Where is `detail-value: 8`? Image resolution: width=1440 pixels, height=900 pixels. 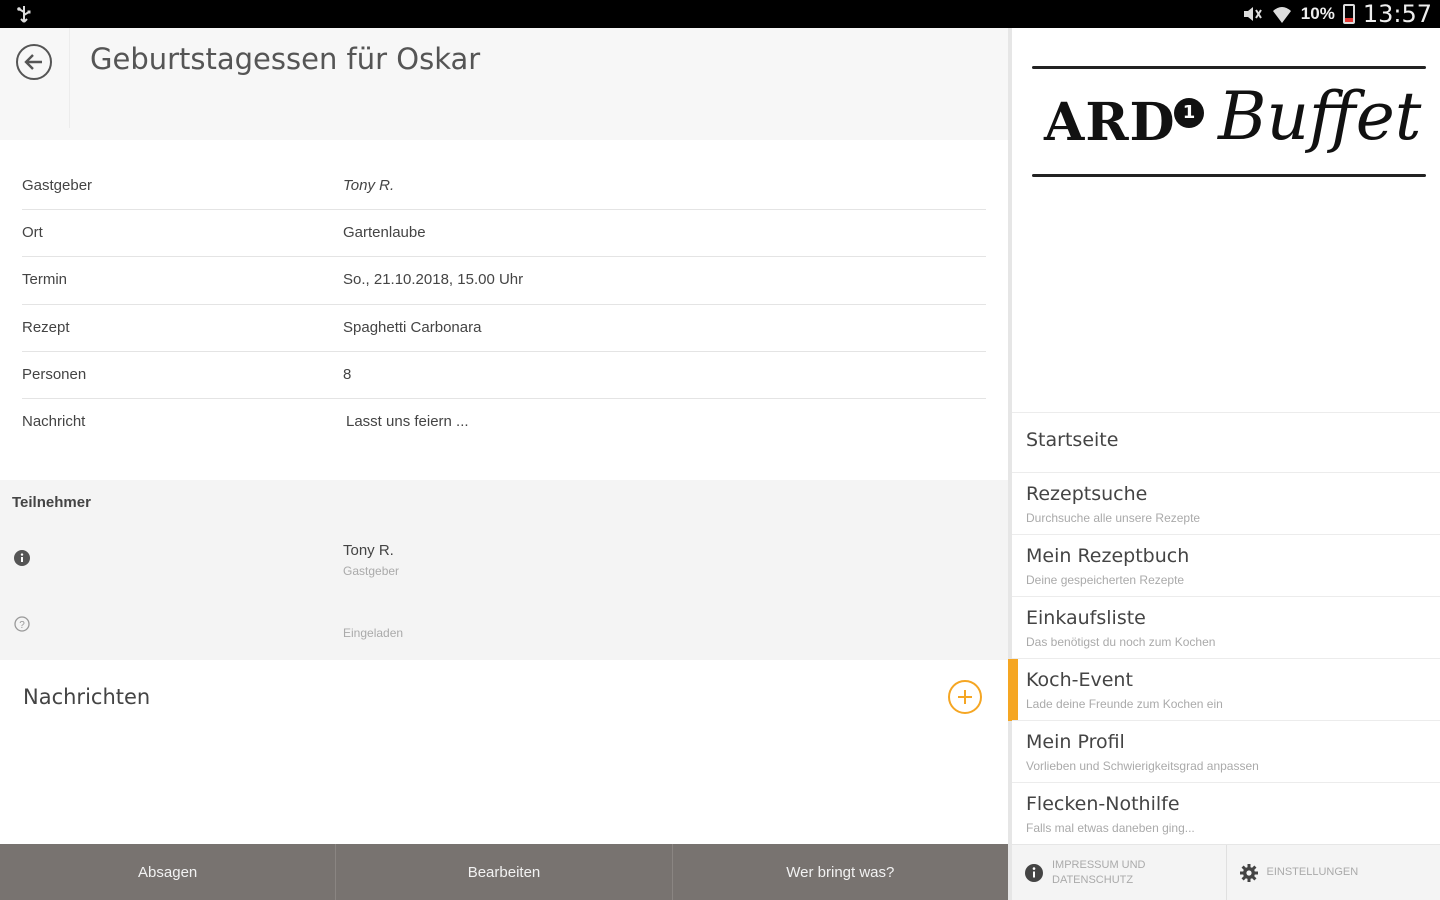
detail-value: 8 is located at coordinates (347, 374).